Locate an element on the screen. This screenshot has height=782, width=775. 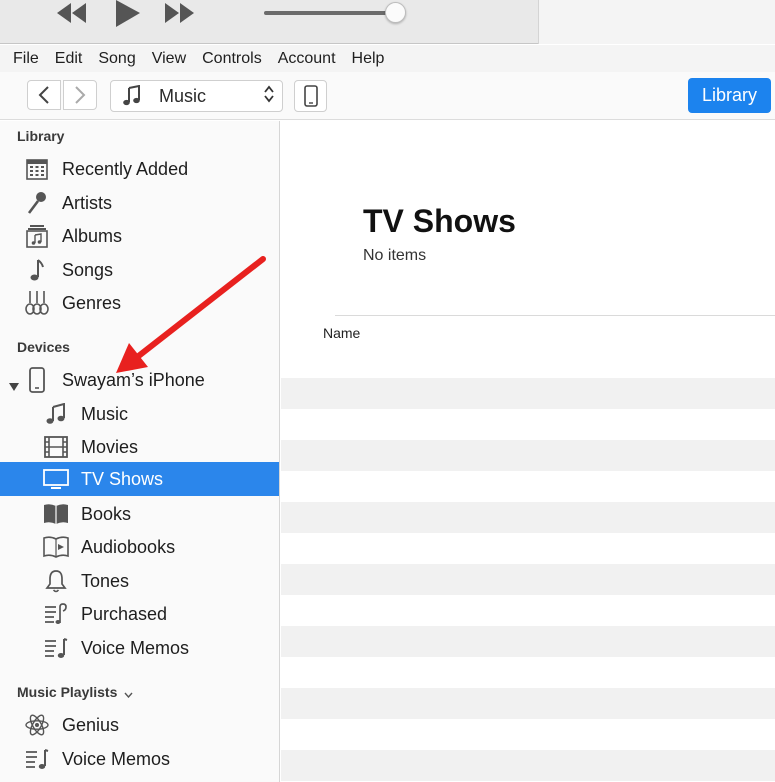
device-name: Swayam’s iPhone is located at coordinates (133, 379).